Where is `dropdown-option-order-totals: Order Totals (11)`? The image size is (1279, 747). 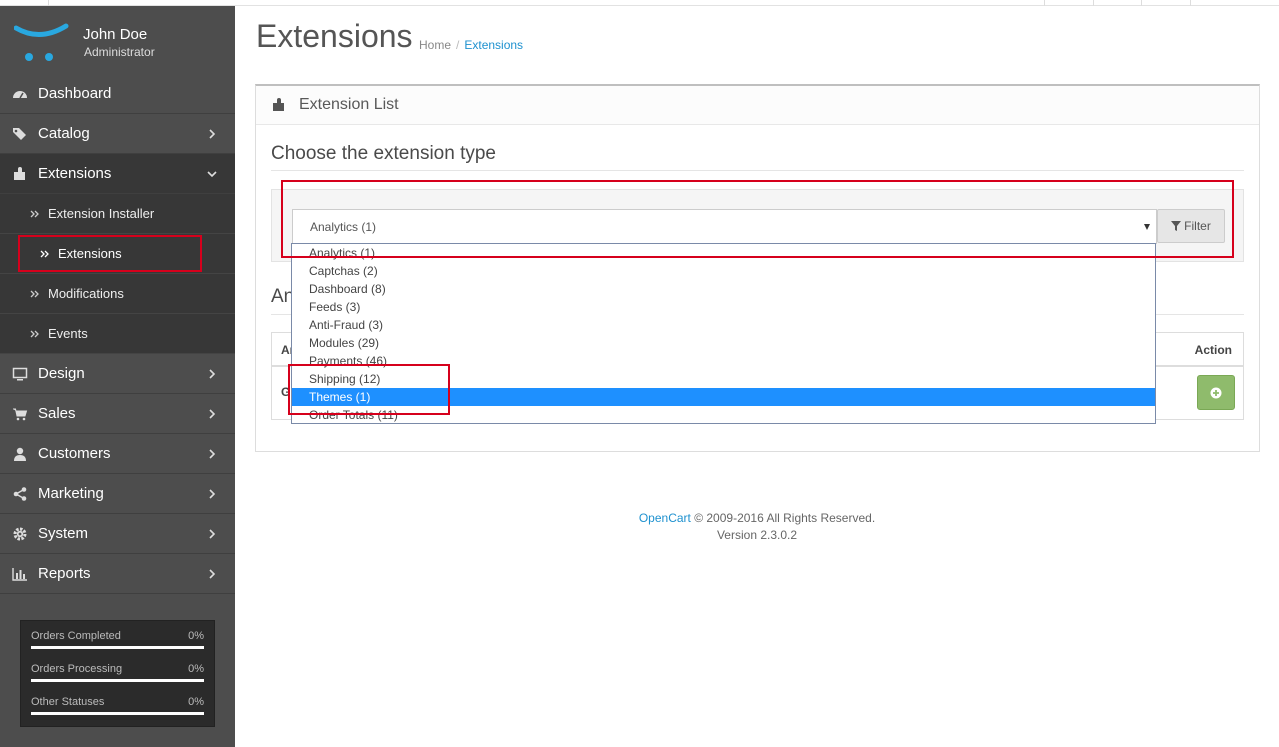 dropdown-option-order-totals: Order Totals (11) is located at coordinates (723, 414).